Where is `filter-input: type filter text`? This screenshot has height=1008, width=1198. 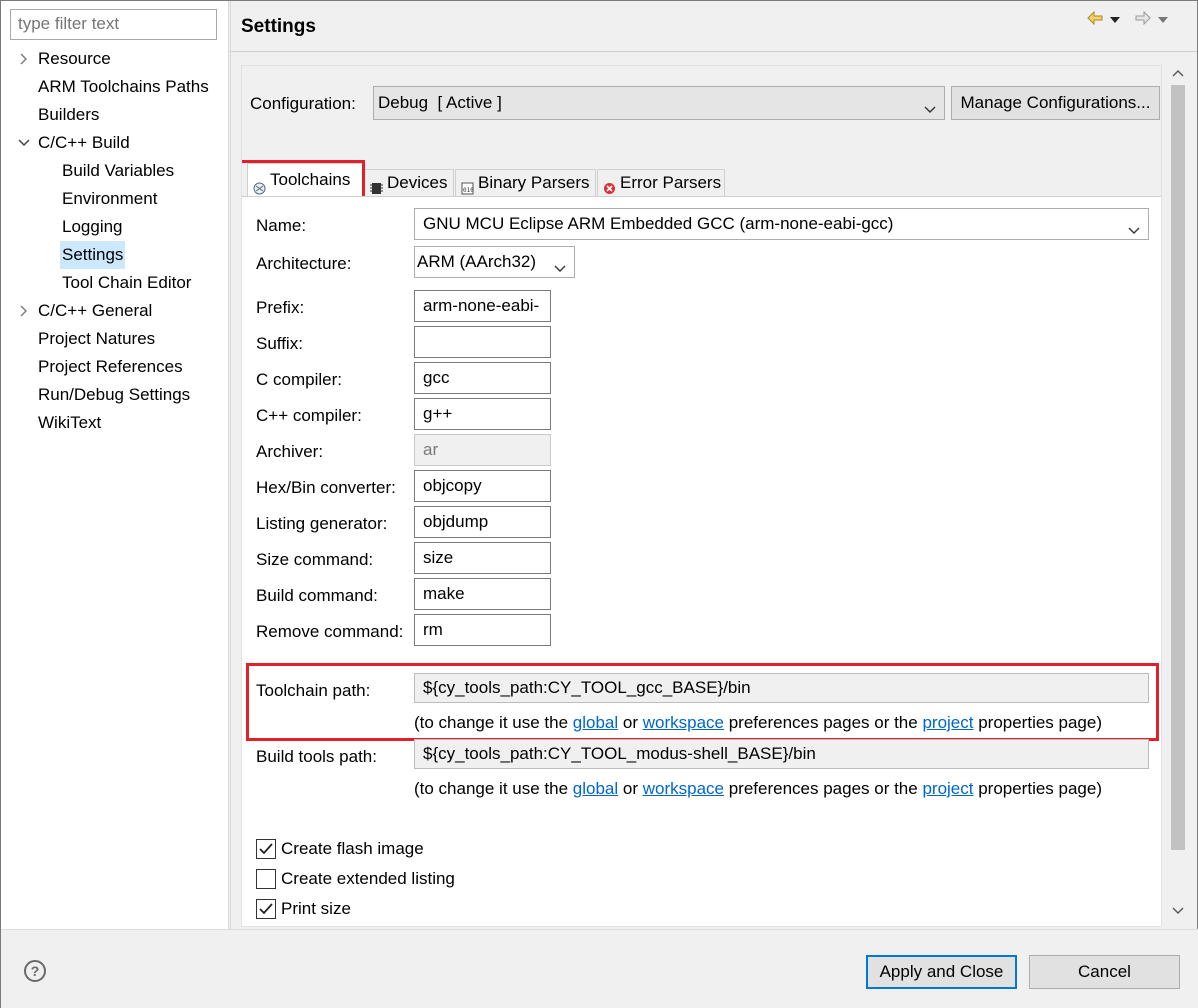
filter-input: type filter text is located at coordinates (113, 24).